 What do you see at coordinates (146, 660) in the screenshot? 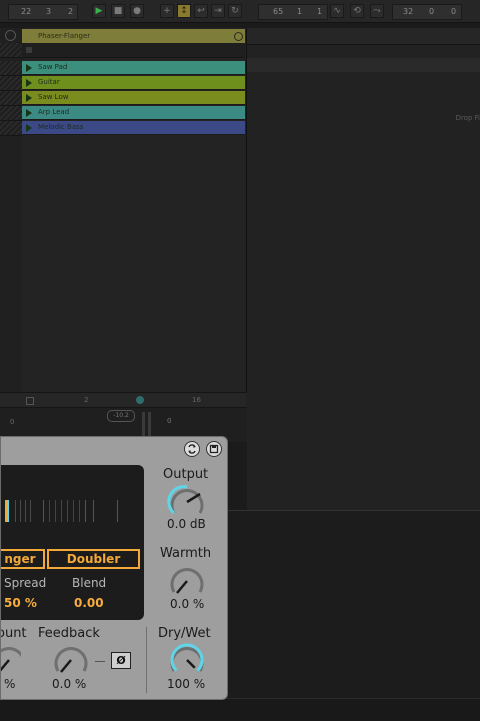
I see `section-divider` at bounding box center [146, 660].